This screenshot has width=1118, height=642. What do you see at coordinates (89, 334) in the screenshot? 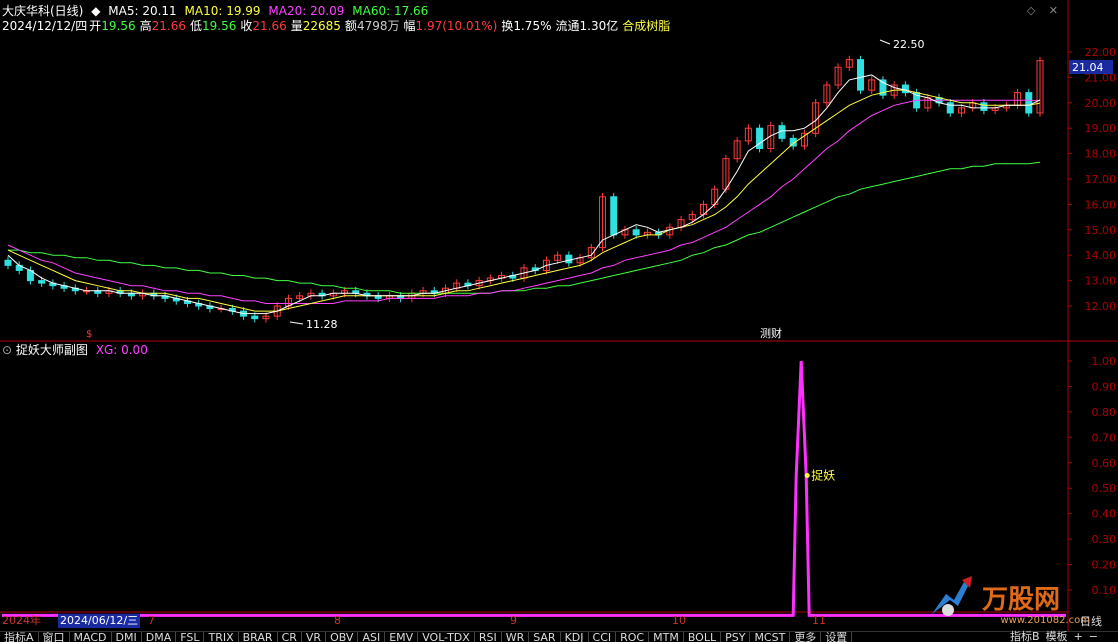
I see `event-marker-small: $` at bounding box center [89, 334].